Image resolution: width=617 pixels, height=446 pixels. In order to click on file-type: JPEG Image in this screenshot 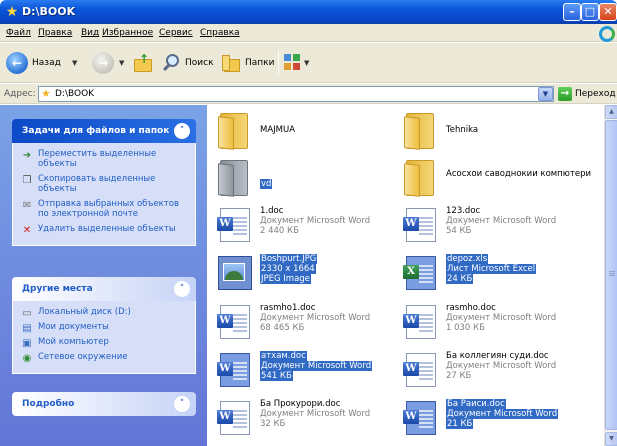, I will do `click(285, 279)`.